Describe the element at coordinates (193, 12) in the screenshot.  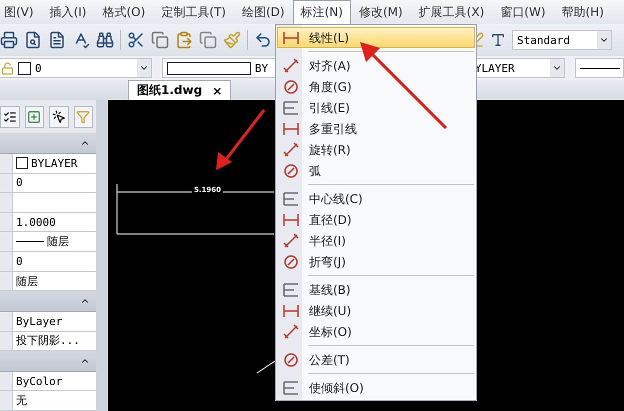
I see `menu-item: 定制工具(T)` at that location.